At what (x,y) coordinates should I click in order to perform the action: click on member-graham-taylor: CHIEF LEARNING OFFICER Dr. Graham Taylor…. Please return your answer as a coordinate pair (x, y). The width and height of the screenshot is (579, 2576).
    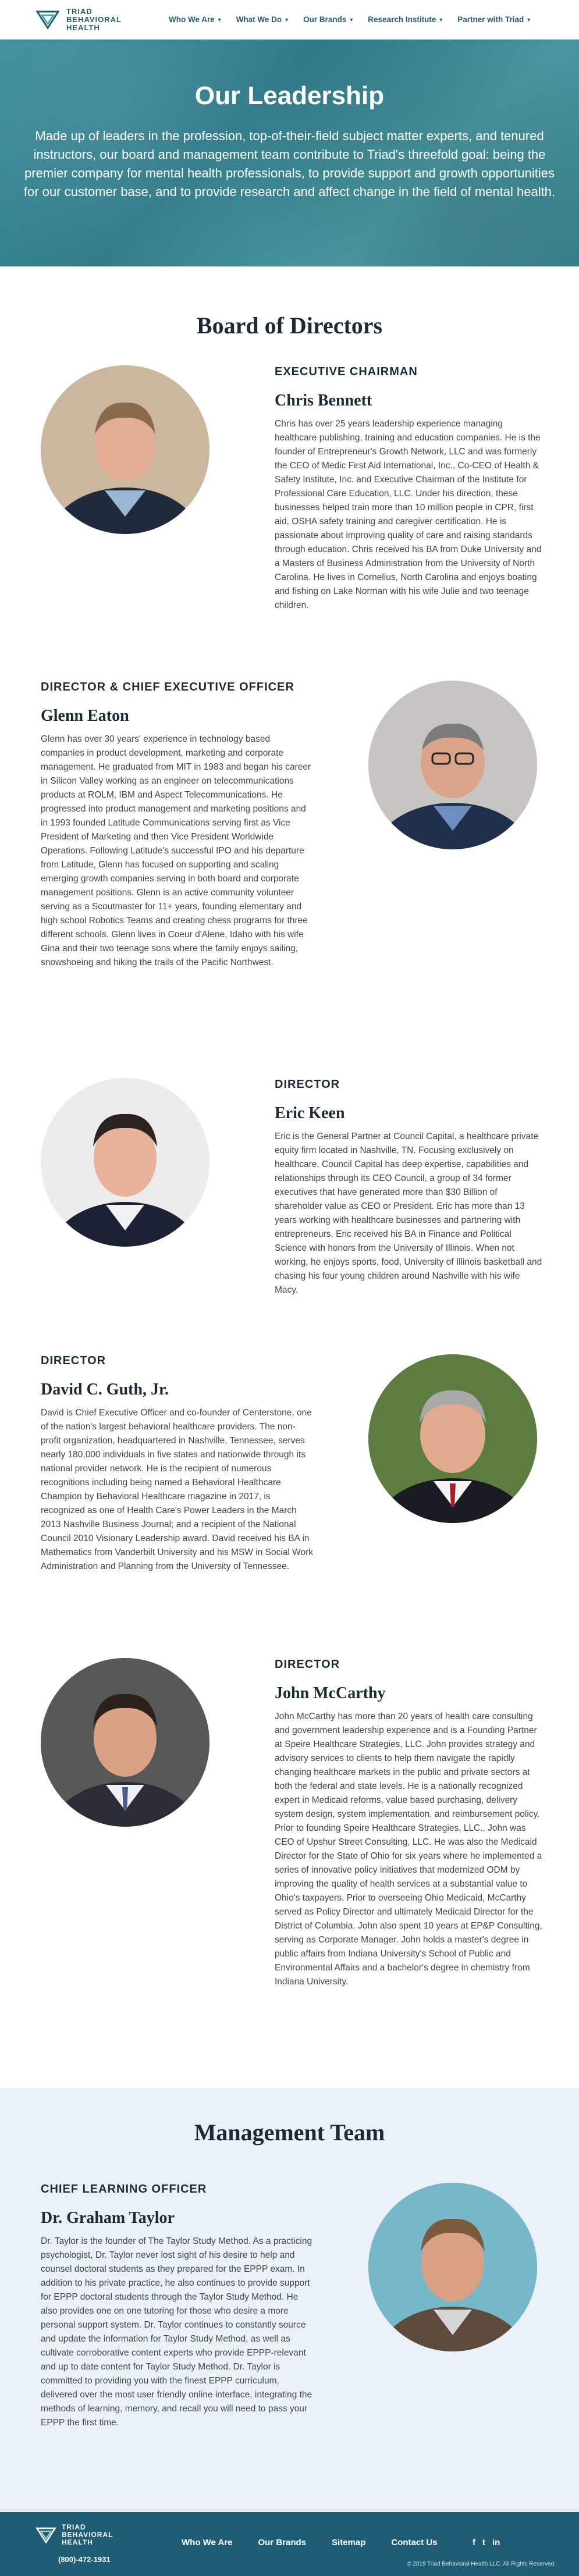
    Looking at the image, I should click on (178, 2306).